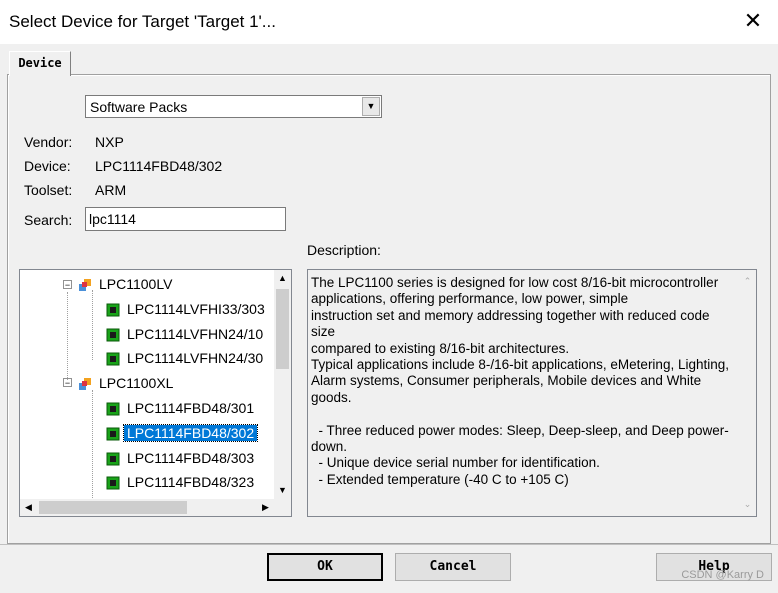  I want to click on tree-item: LPC1114LVFHI33/303, so click(187, 309).